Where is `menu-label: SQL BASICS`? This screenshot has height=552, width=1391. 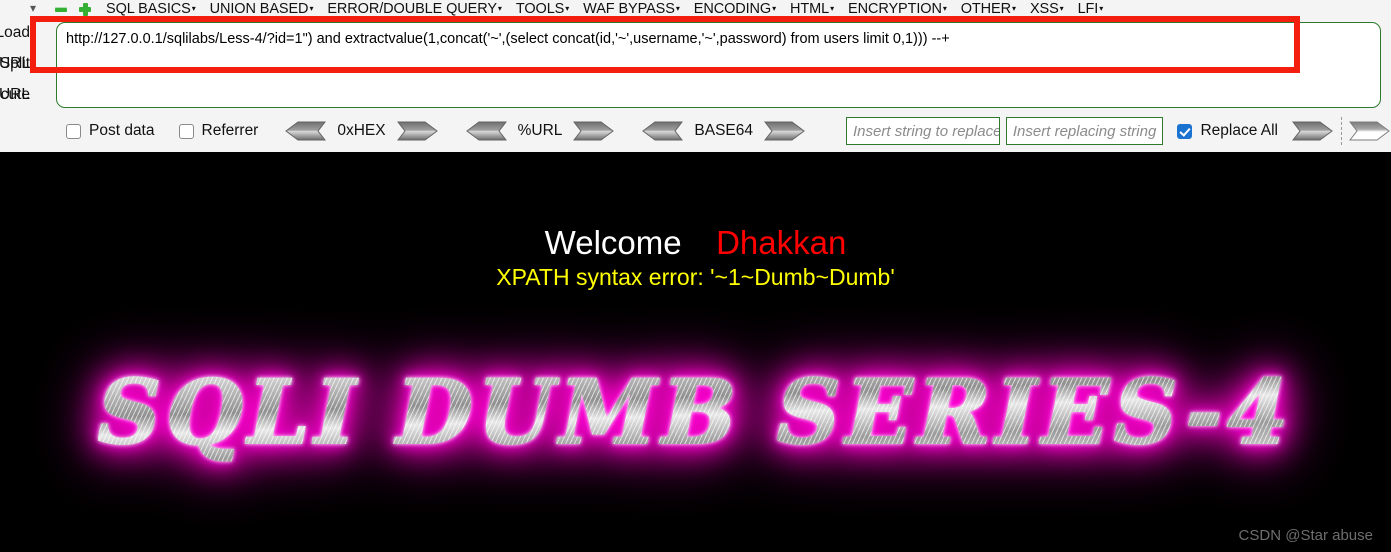
menu-label: SQL BASICS is located at coordinates (148, 8).